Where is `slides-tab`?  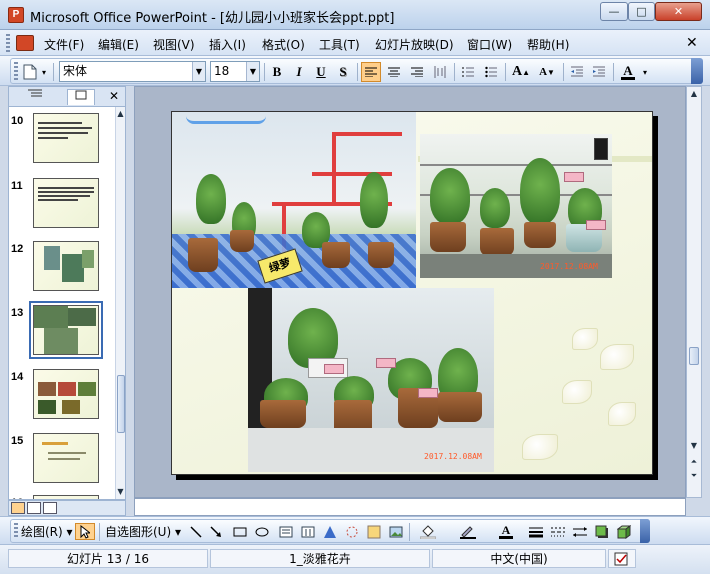
slides-tab is located at coordinates (81, 97).